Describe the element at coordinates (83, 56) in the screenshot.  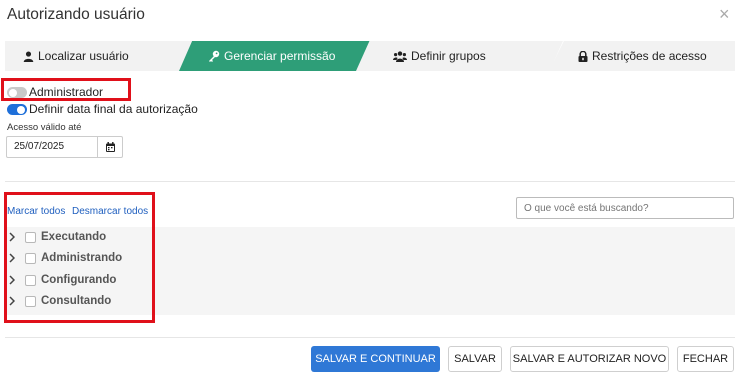
I see `tab-label: Localizar usuário` at that location.